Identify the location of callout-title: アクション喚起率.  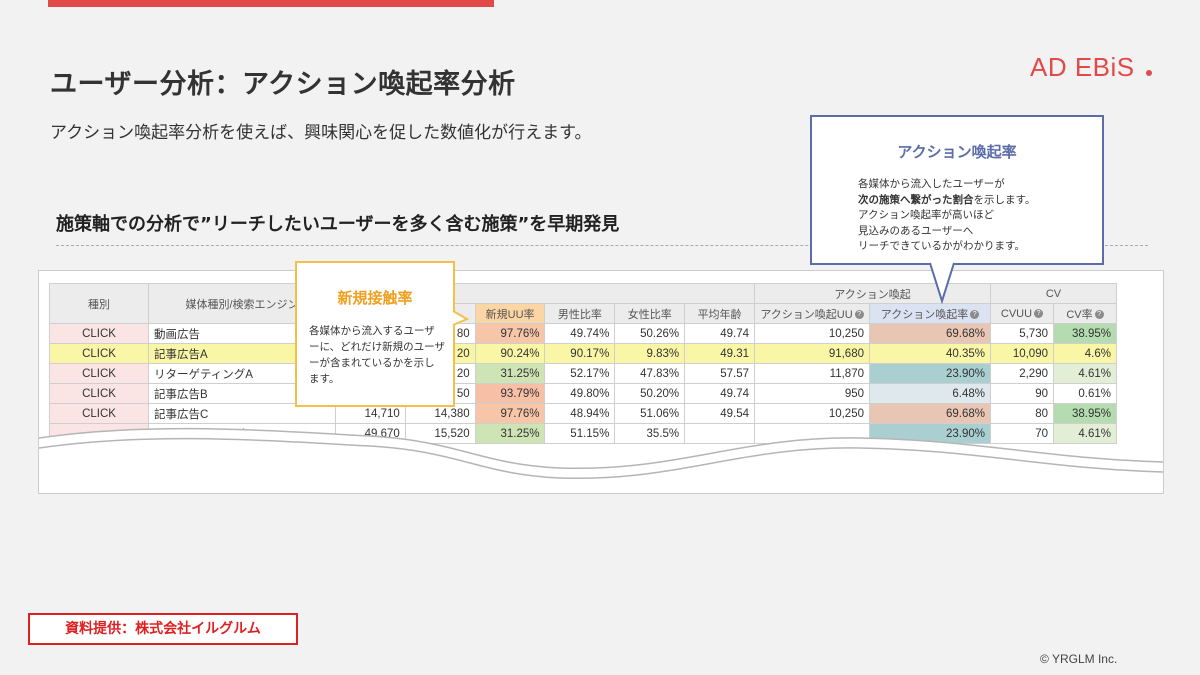
(957, 152).